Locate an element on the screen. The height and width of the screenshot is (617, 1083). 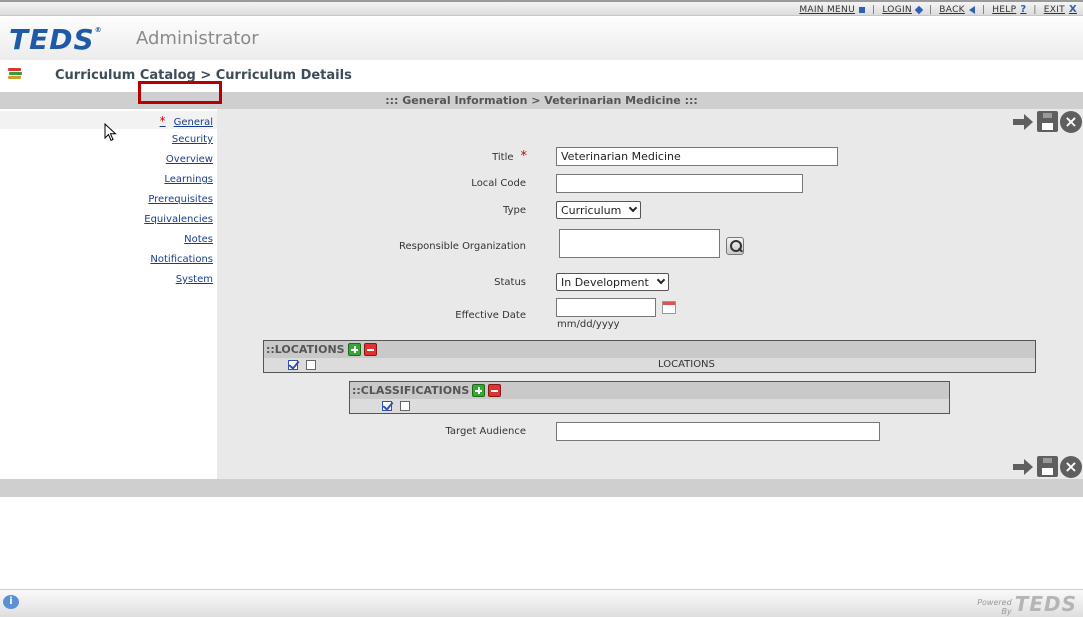
powered-by-logo: Powered By TEDS is located at coordinates (1027, 604).